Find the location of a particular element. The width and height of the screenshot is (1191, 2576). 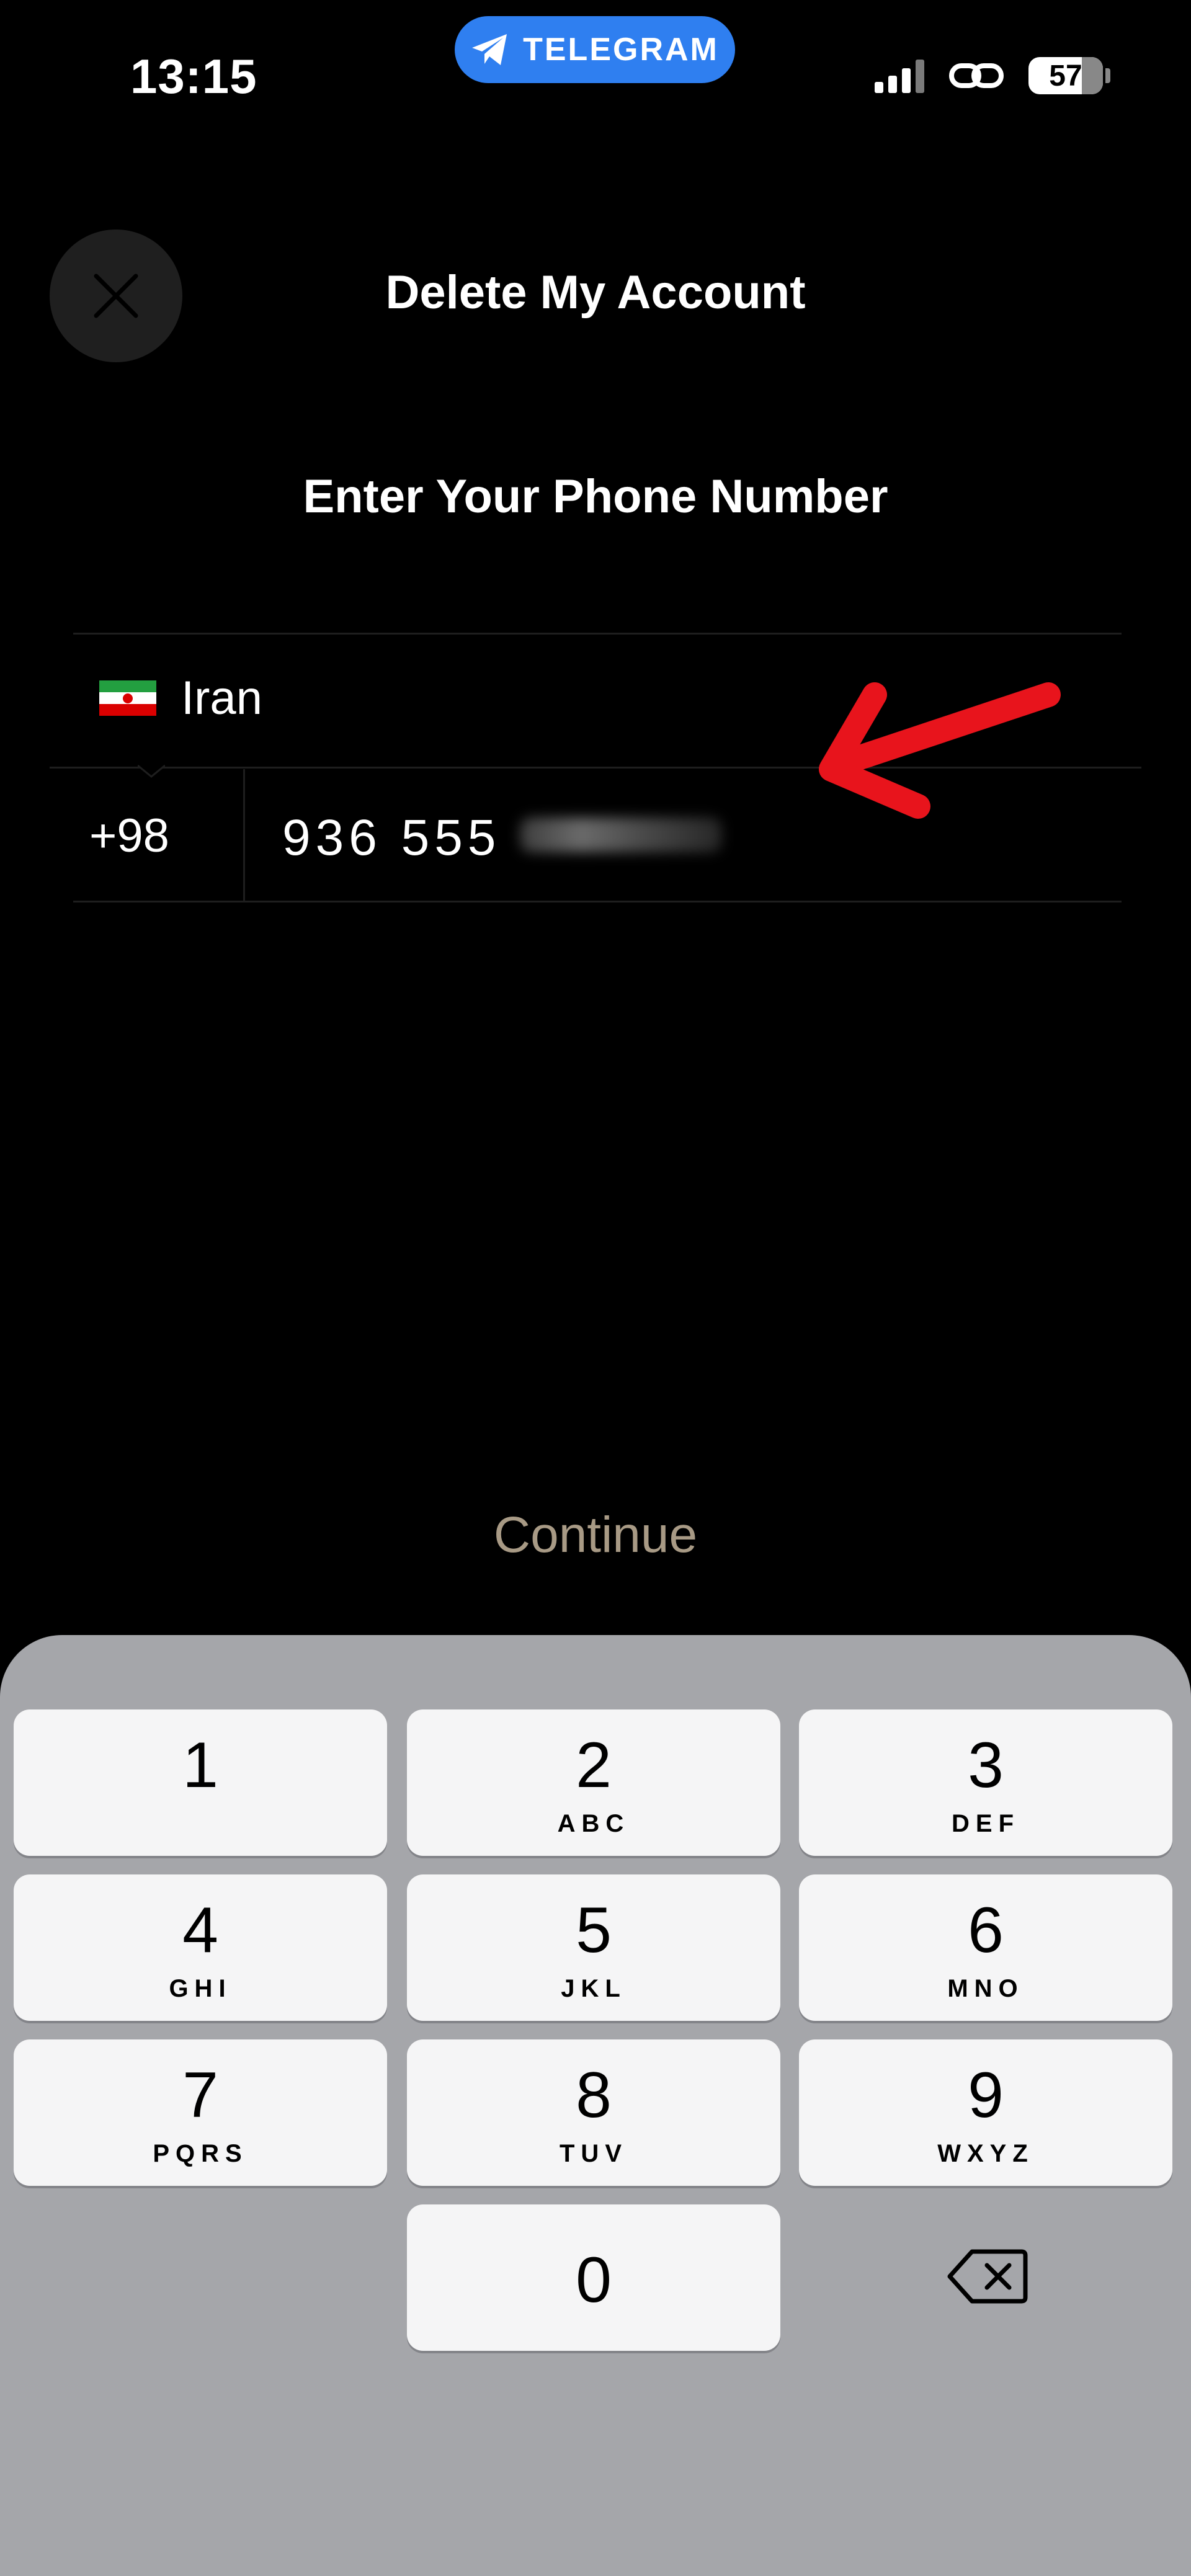

key-letters: GHI is located at coordinates (200, 1989).